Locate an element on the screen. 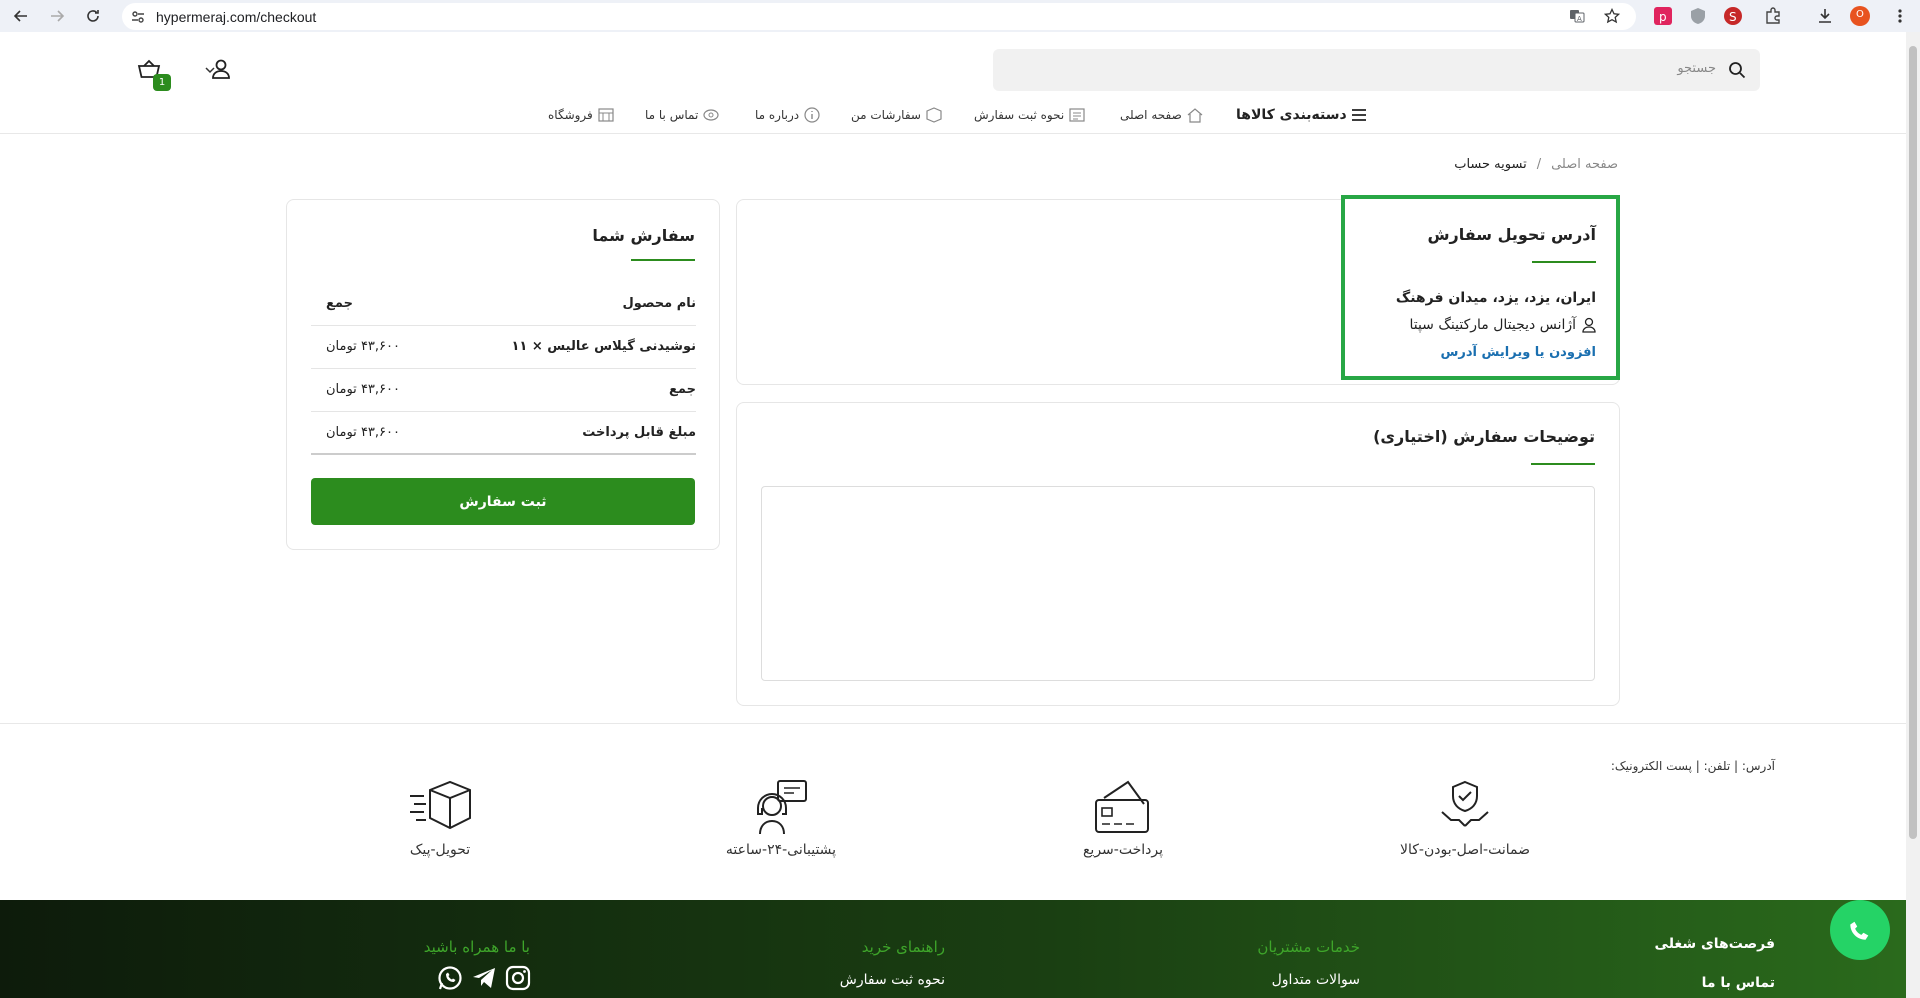 The image size is (1920, 998). profile-initial: O is located at coordinates (1860, 14).